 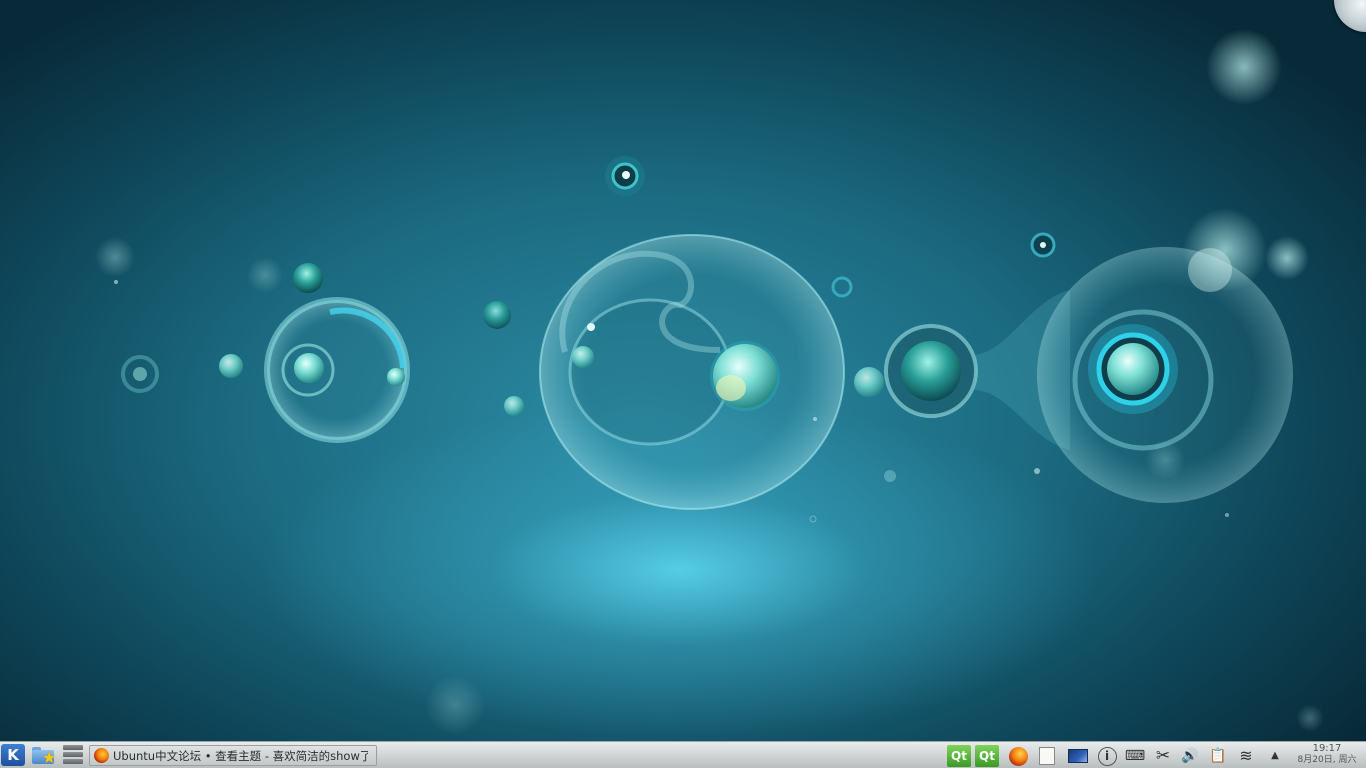 I want to click on clock-date: 8月20日, 周六, so click(x=1327, y=760).